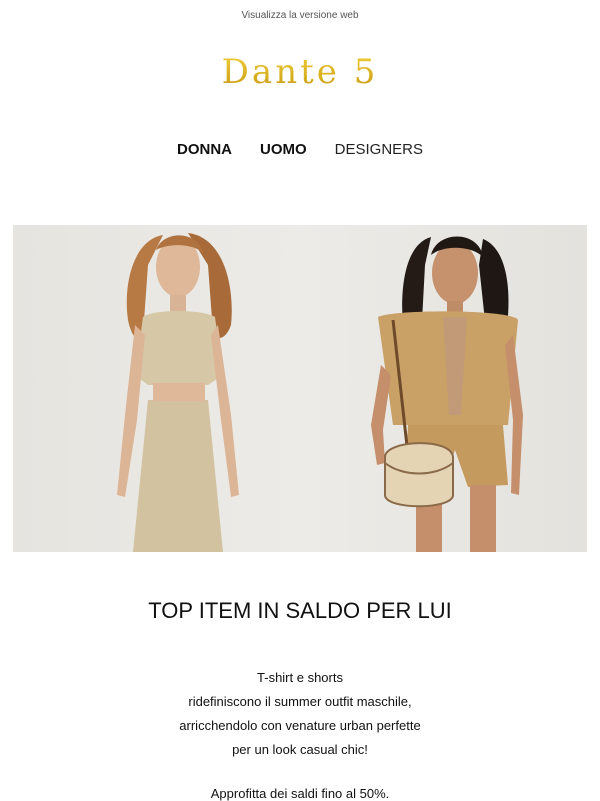 The height and width of the screenshot is (801, 600). I want to click on nav-item-designers: DESIGNERS, so click(379, 149).